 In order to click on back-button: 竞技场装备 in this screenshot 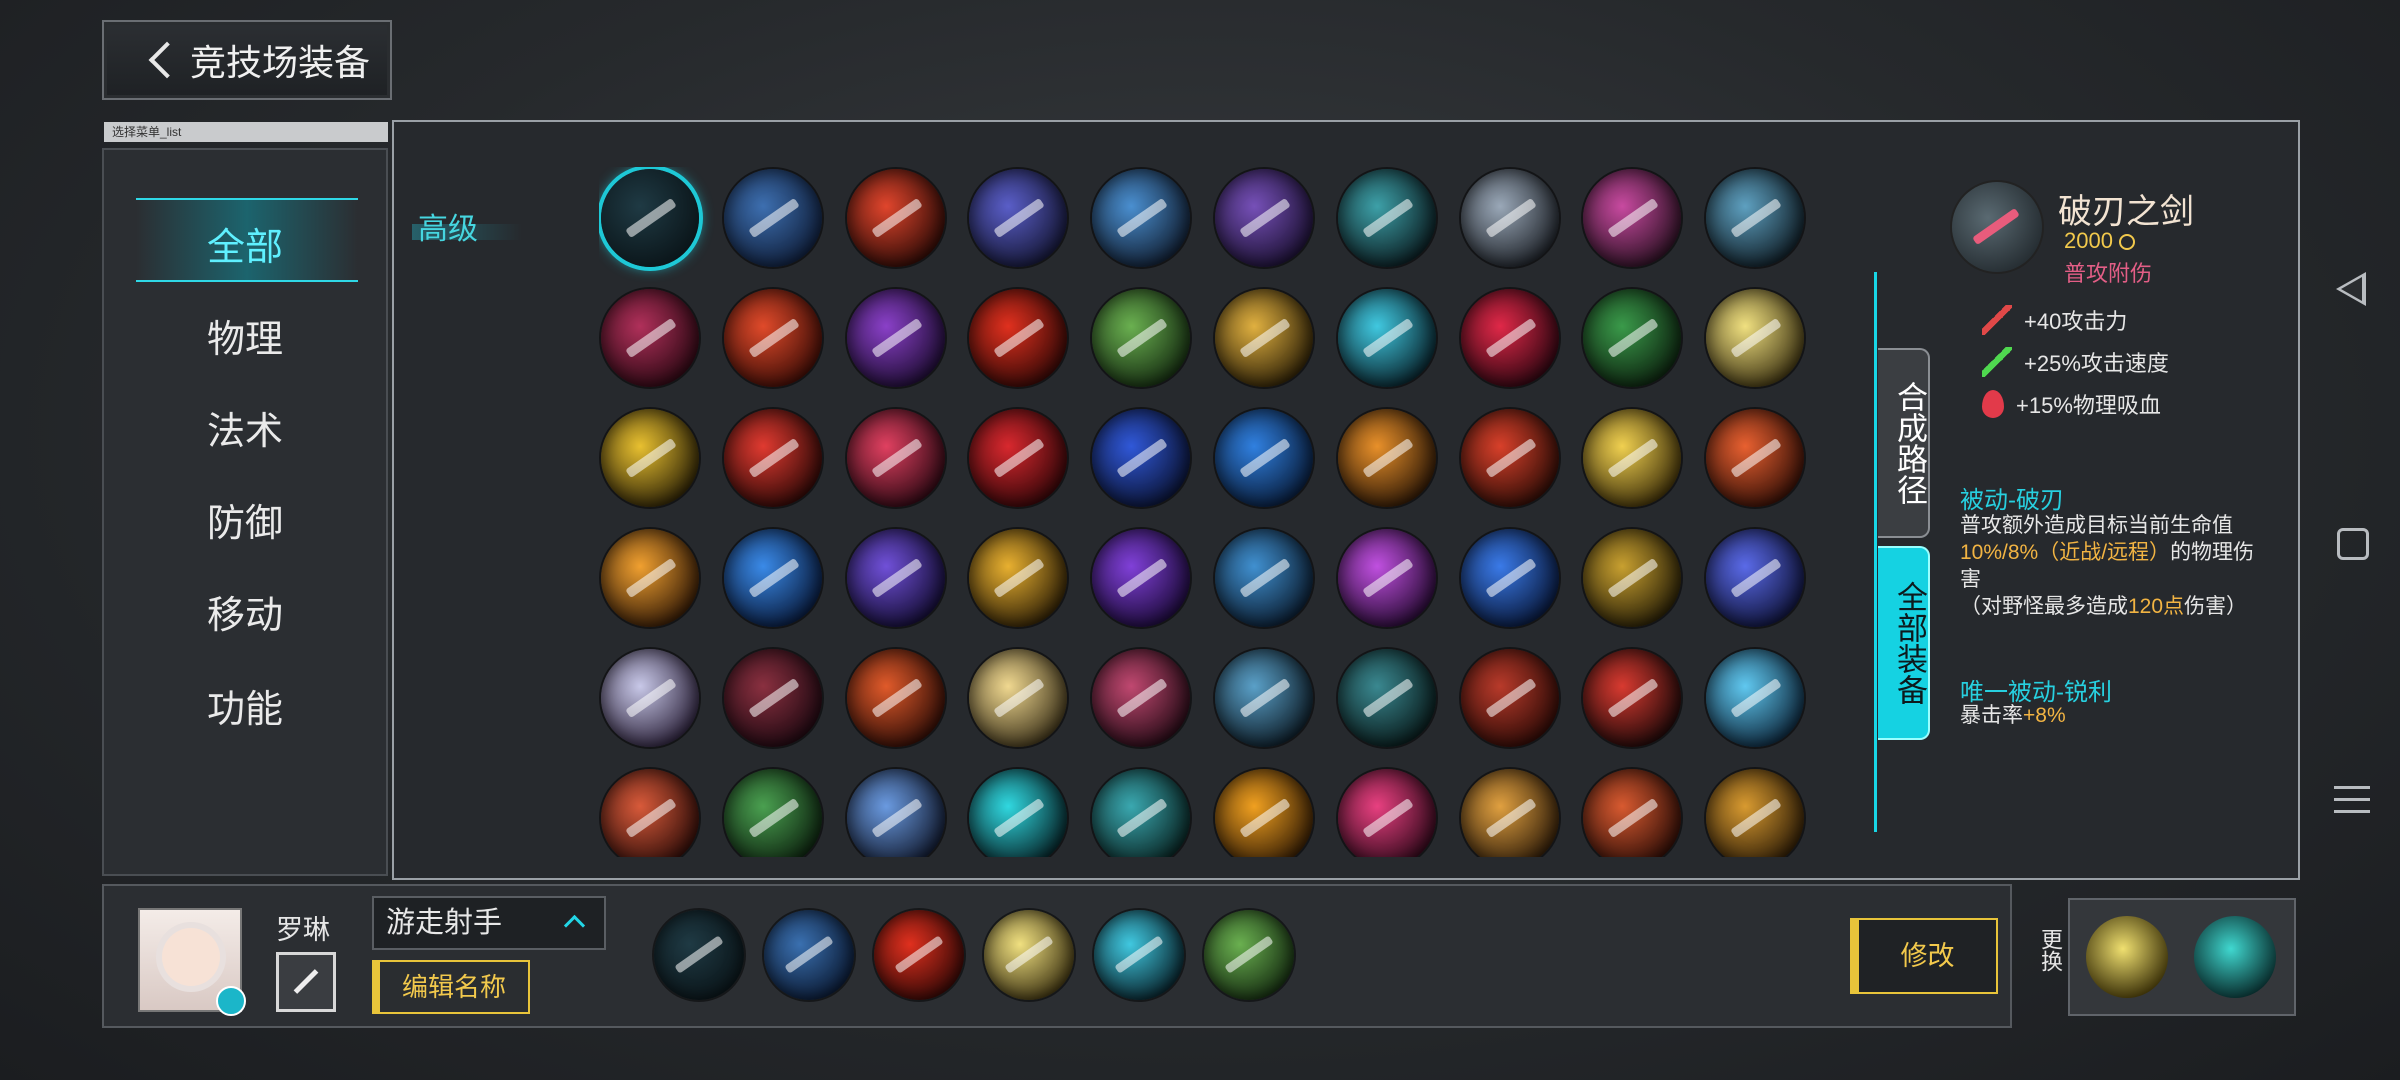, I will do `click(247, 60)`.